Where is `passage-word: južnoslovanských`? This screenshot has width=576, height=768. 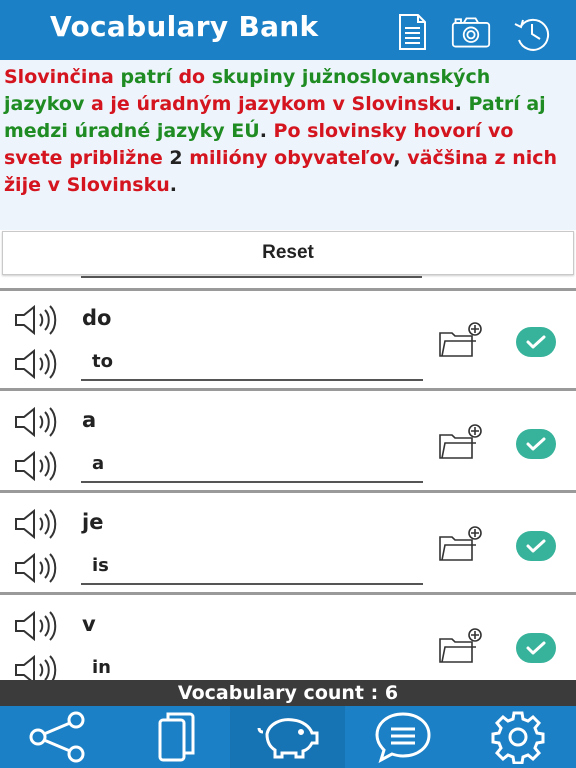 passage-word: južnoslovanských is located at coordinates (396, 77).